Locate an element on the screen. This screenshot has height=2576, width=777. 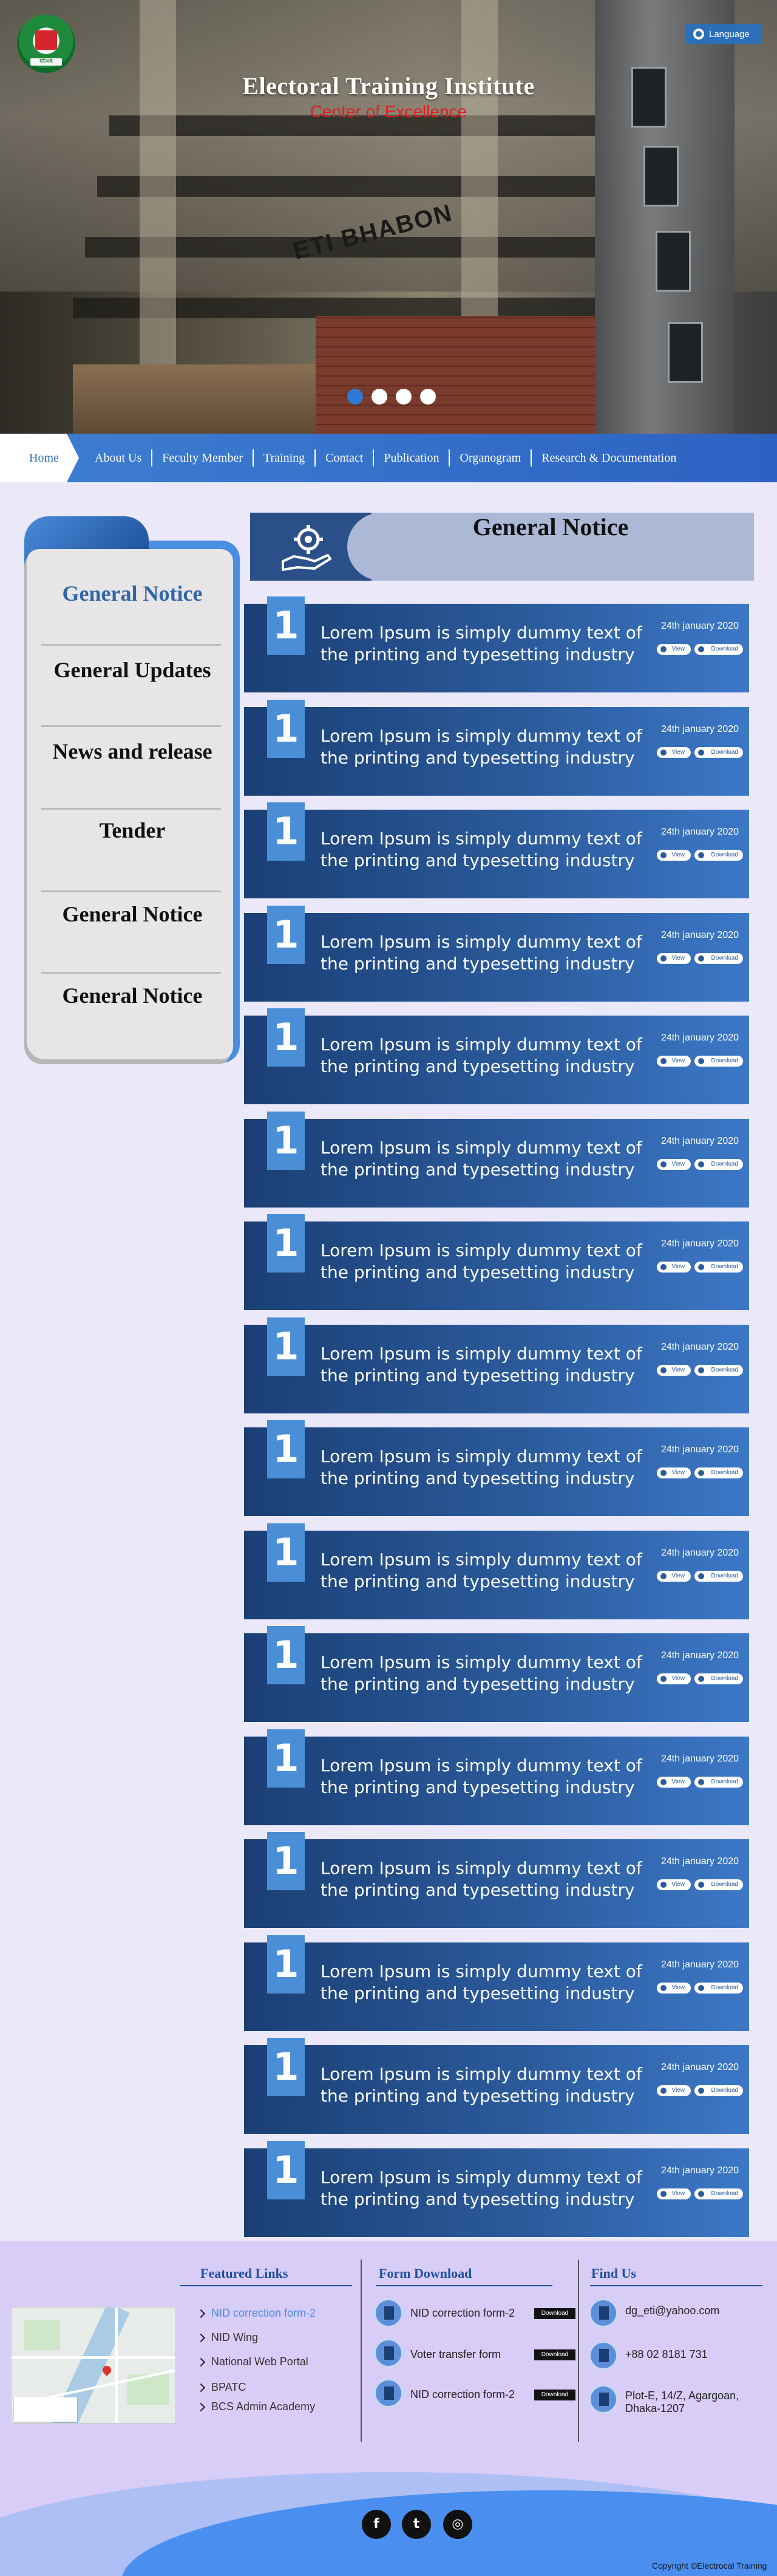
language-button: Language is located at coordinates (723, 34).